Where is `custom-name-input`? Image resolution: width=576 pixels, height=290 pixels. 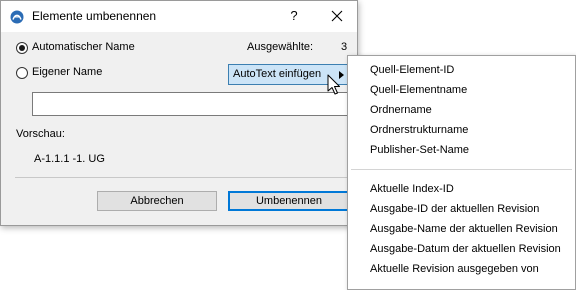
custom-name-input is located at coordinates (190, 104).